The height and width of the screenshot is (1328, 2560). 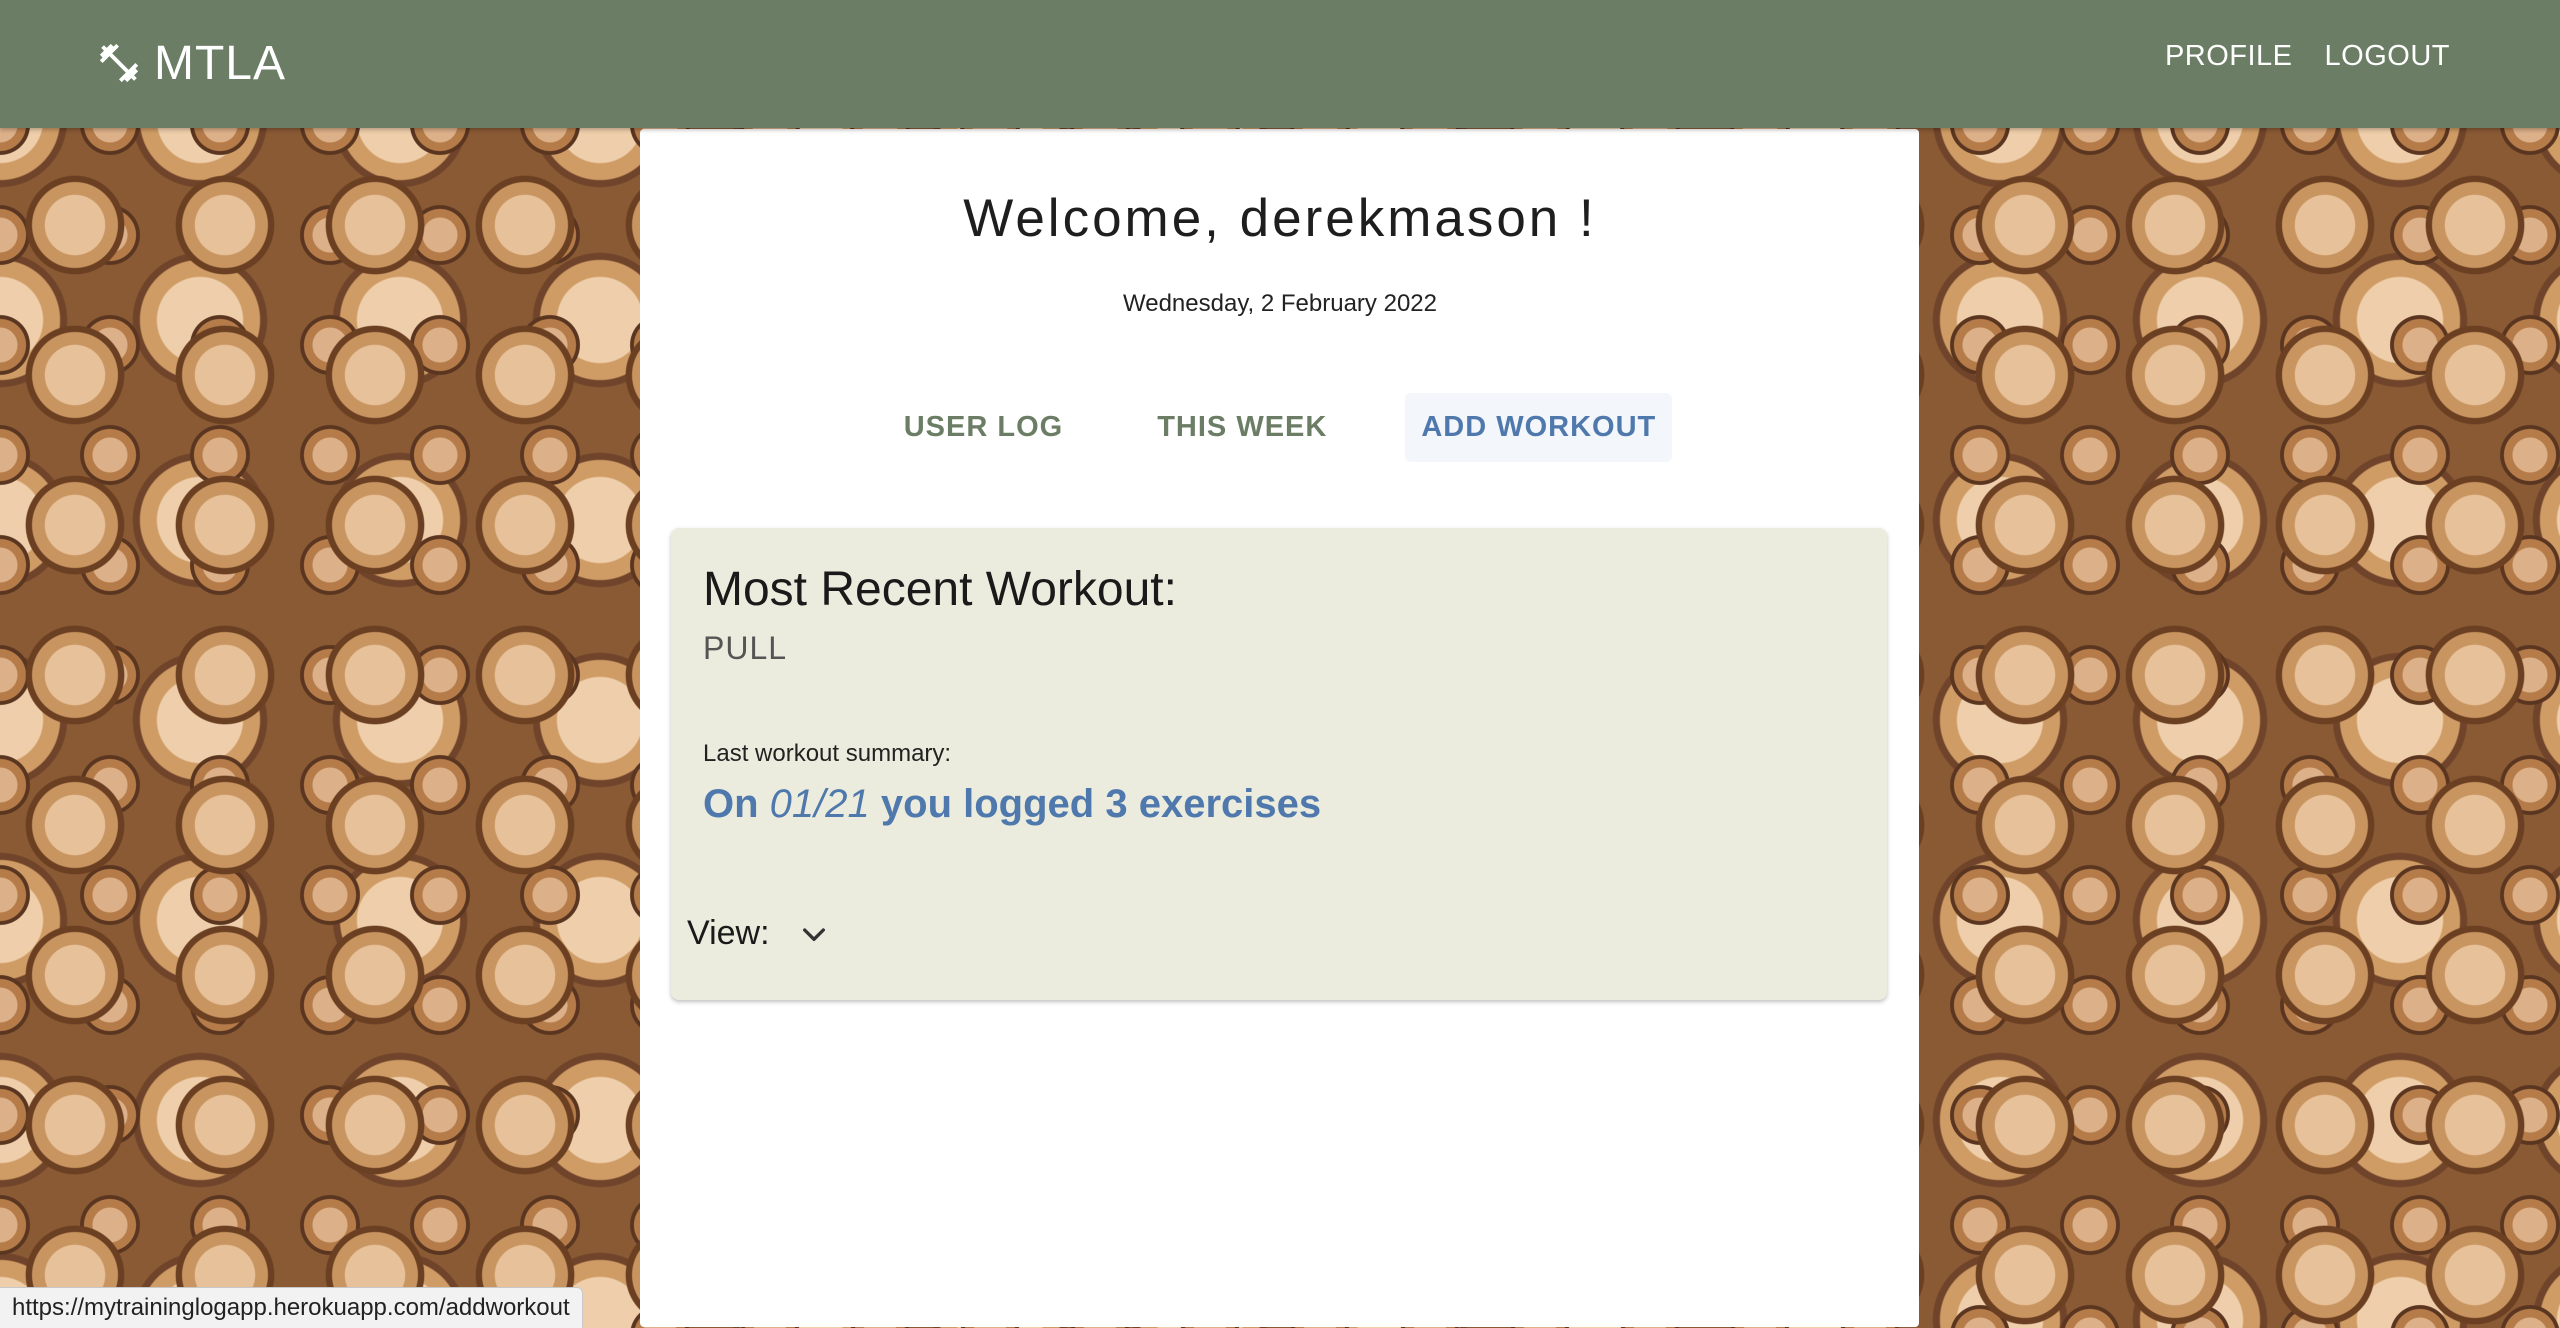 What do you see at coordinates (819, 804) in the screenshot?
I see `summary-date: 01/21` at bounding box center [819, 804].